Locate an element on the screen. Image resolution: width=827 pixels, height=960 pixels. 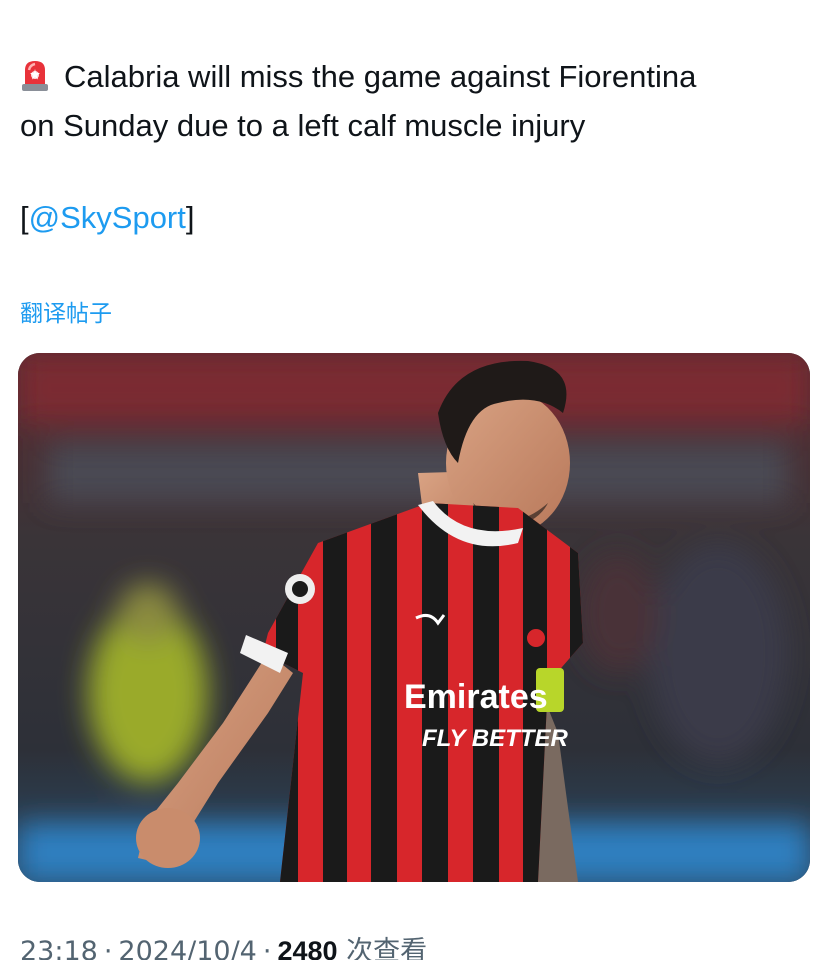
source-close-bracket: ] is located at coordinates (190, 217).